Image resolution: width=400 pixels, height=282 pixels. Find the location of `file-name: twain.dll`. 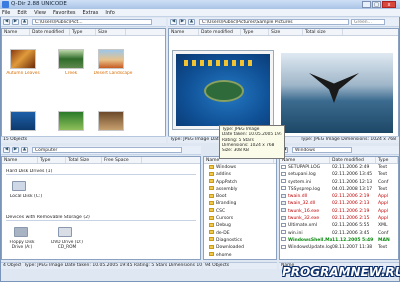

file-name: twain.dll is located at coordinates (298, 197).